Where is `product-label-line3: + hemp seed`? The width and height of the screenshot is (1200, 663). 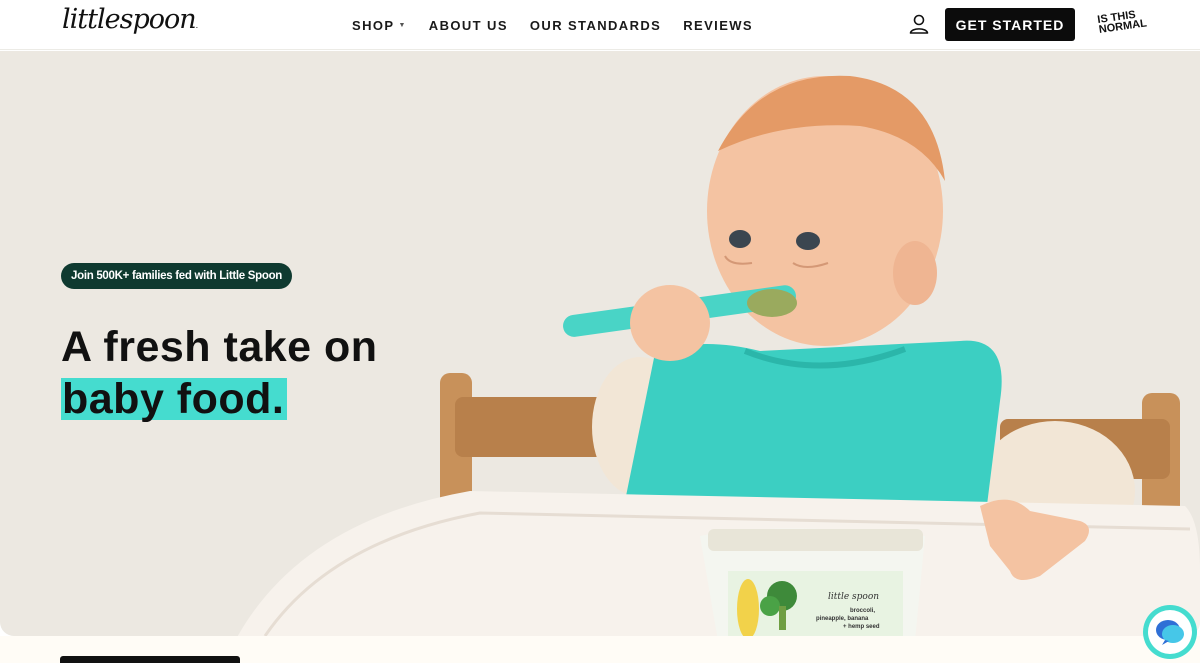
product-label-line3: + hemp seed is located at coordinates (861, 627).